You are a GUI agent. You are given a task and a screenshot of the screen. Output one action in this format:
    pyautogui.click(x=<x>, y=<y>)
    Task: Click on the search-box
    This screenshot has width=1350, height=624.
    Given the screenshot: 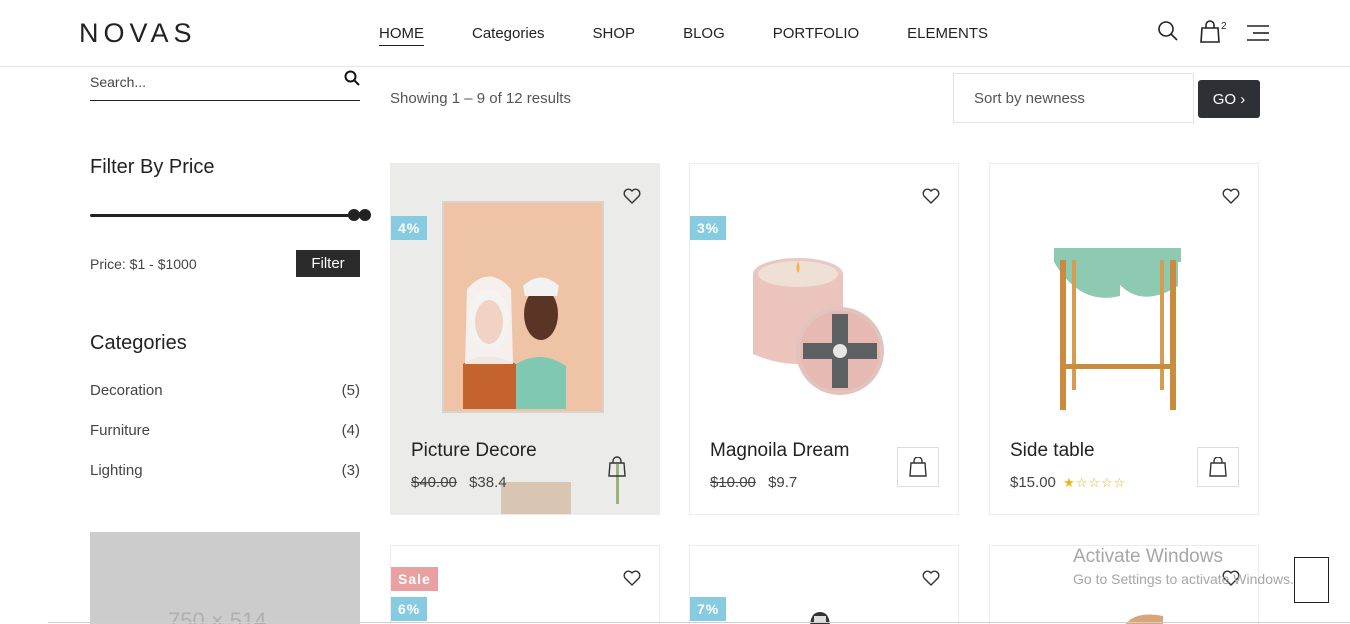 What is the action you would take?
    pyautogui.click(x=225, y=84)
    